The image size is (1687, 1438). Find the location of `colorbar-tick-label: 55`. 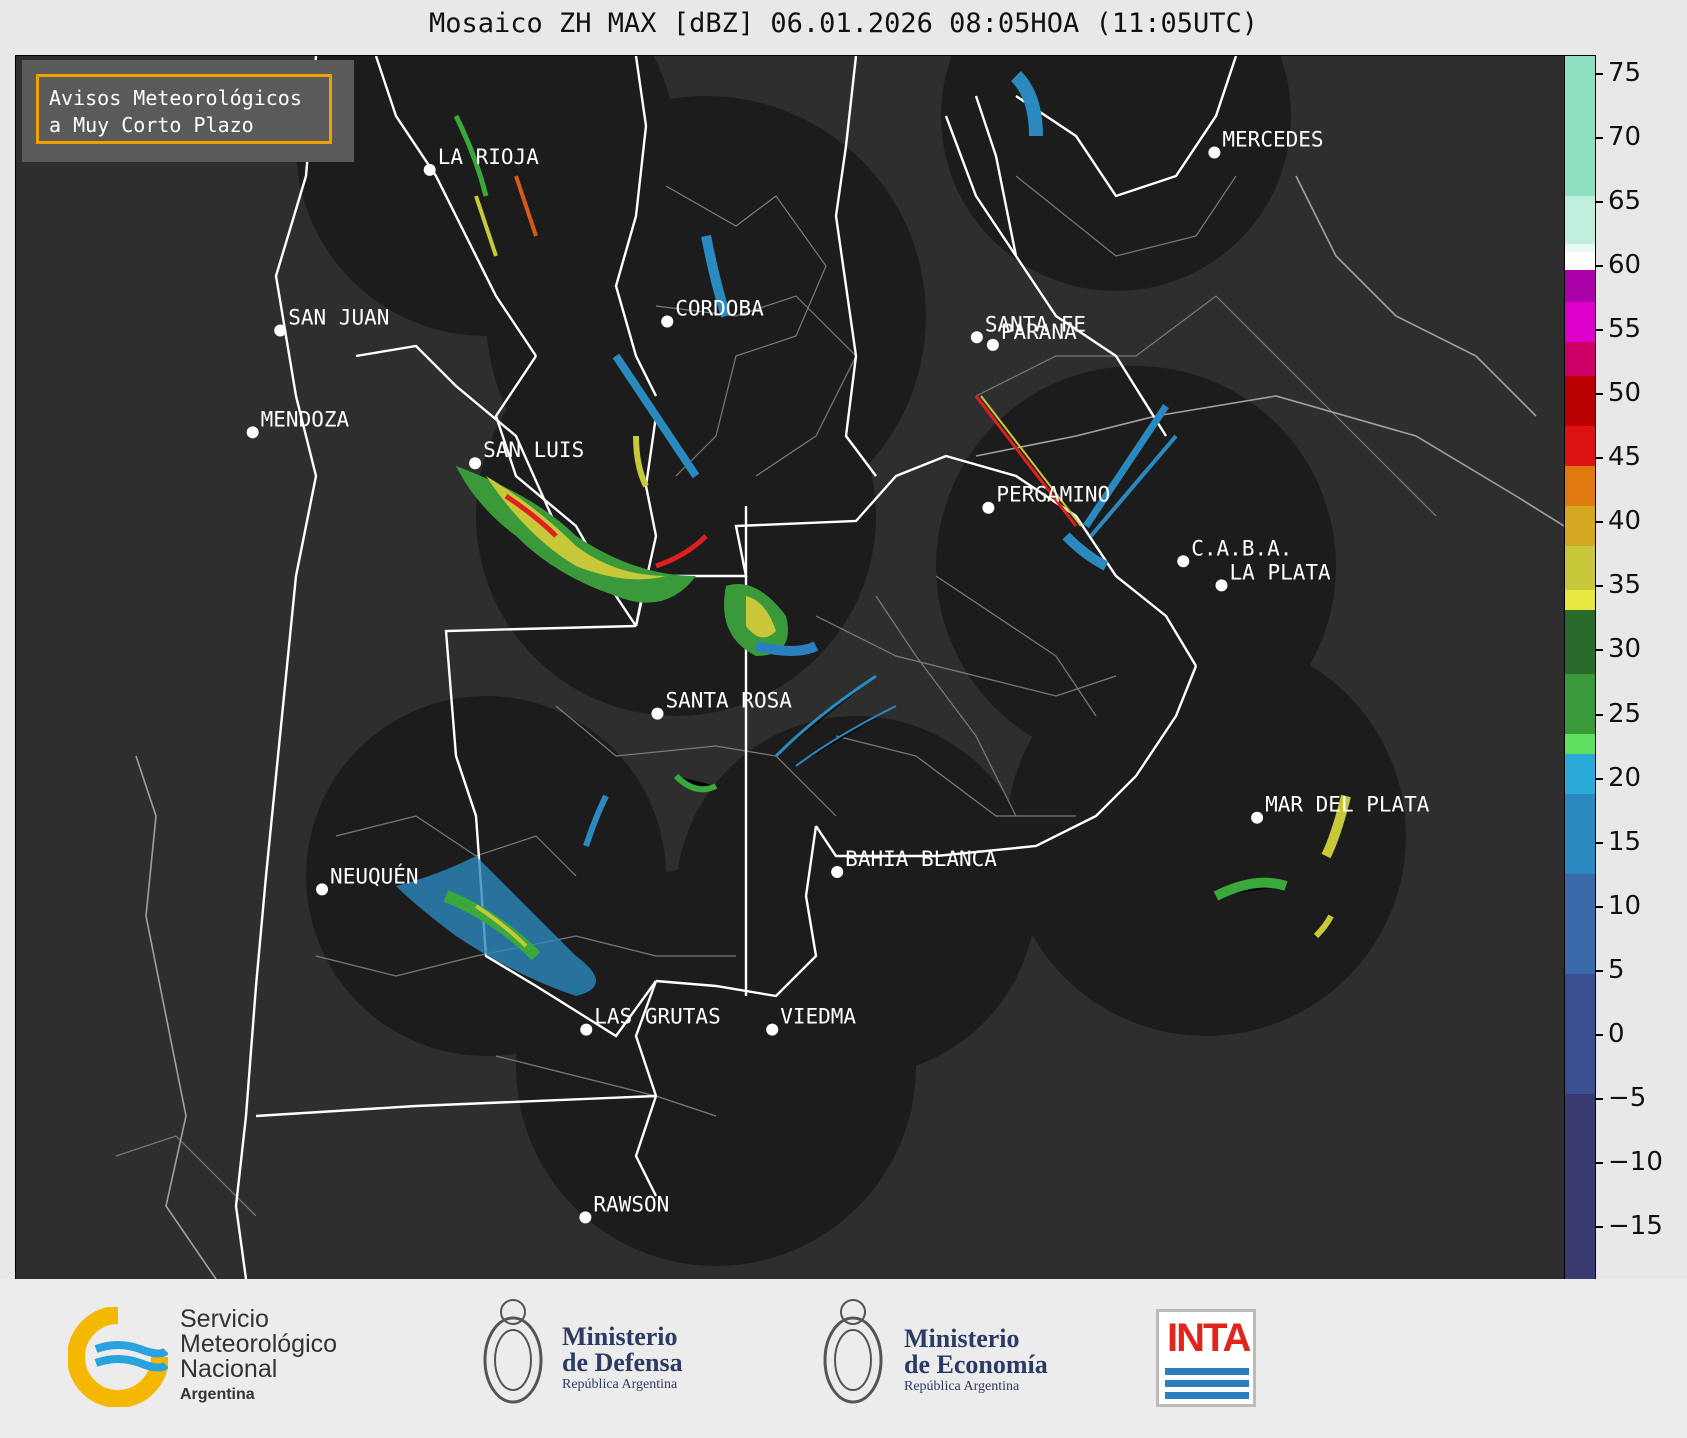

colorbar-tick-label: 55 is located at coordinates (1625, 329).